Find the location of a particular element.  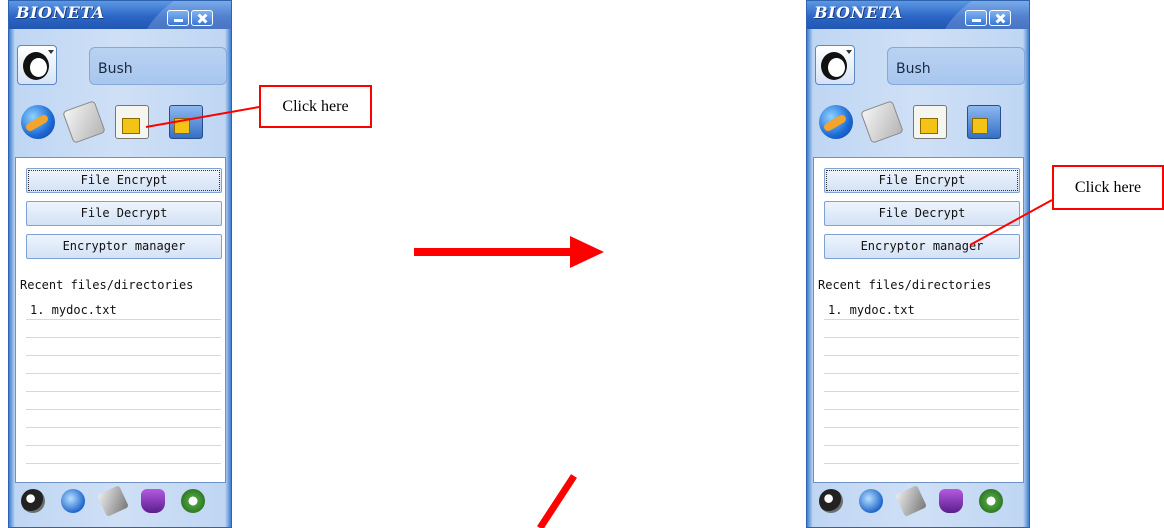

callout-pointer-left is located at coordinates (202, 117).